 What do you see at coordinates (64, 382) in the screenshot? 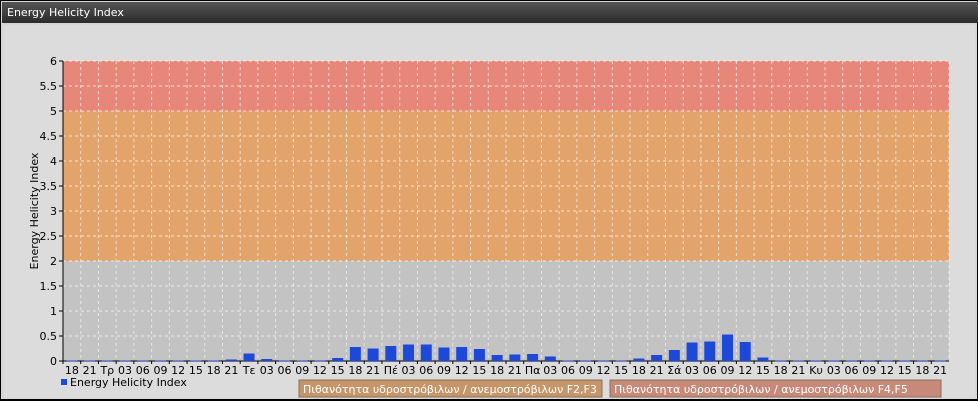
I see `legend-swatch` at bounding box center [64, 382].